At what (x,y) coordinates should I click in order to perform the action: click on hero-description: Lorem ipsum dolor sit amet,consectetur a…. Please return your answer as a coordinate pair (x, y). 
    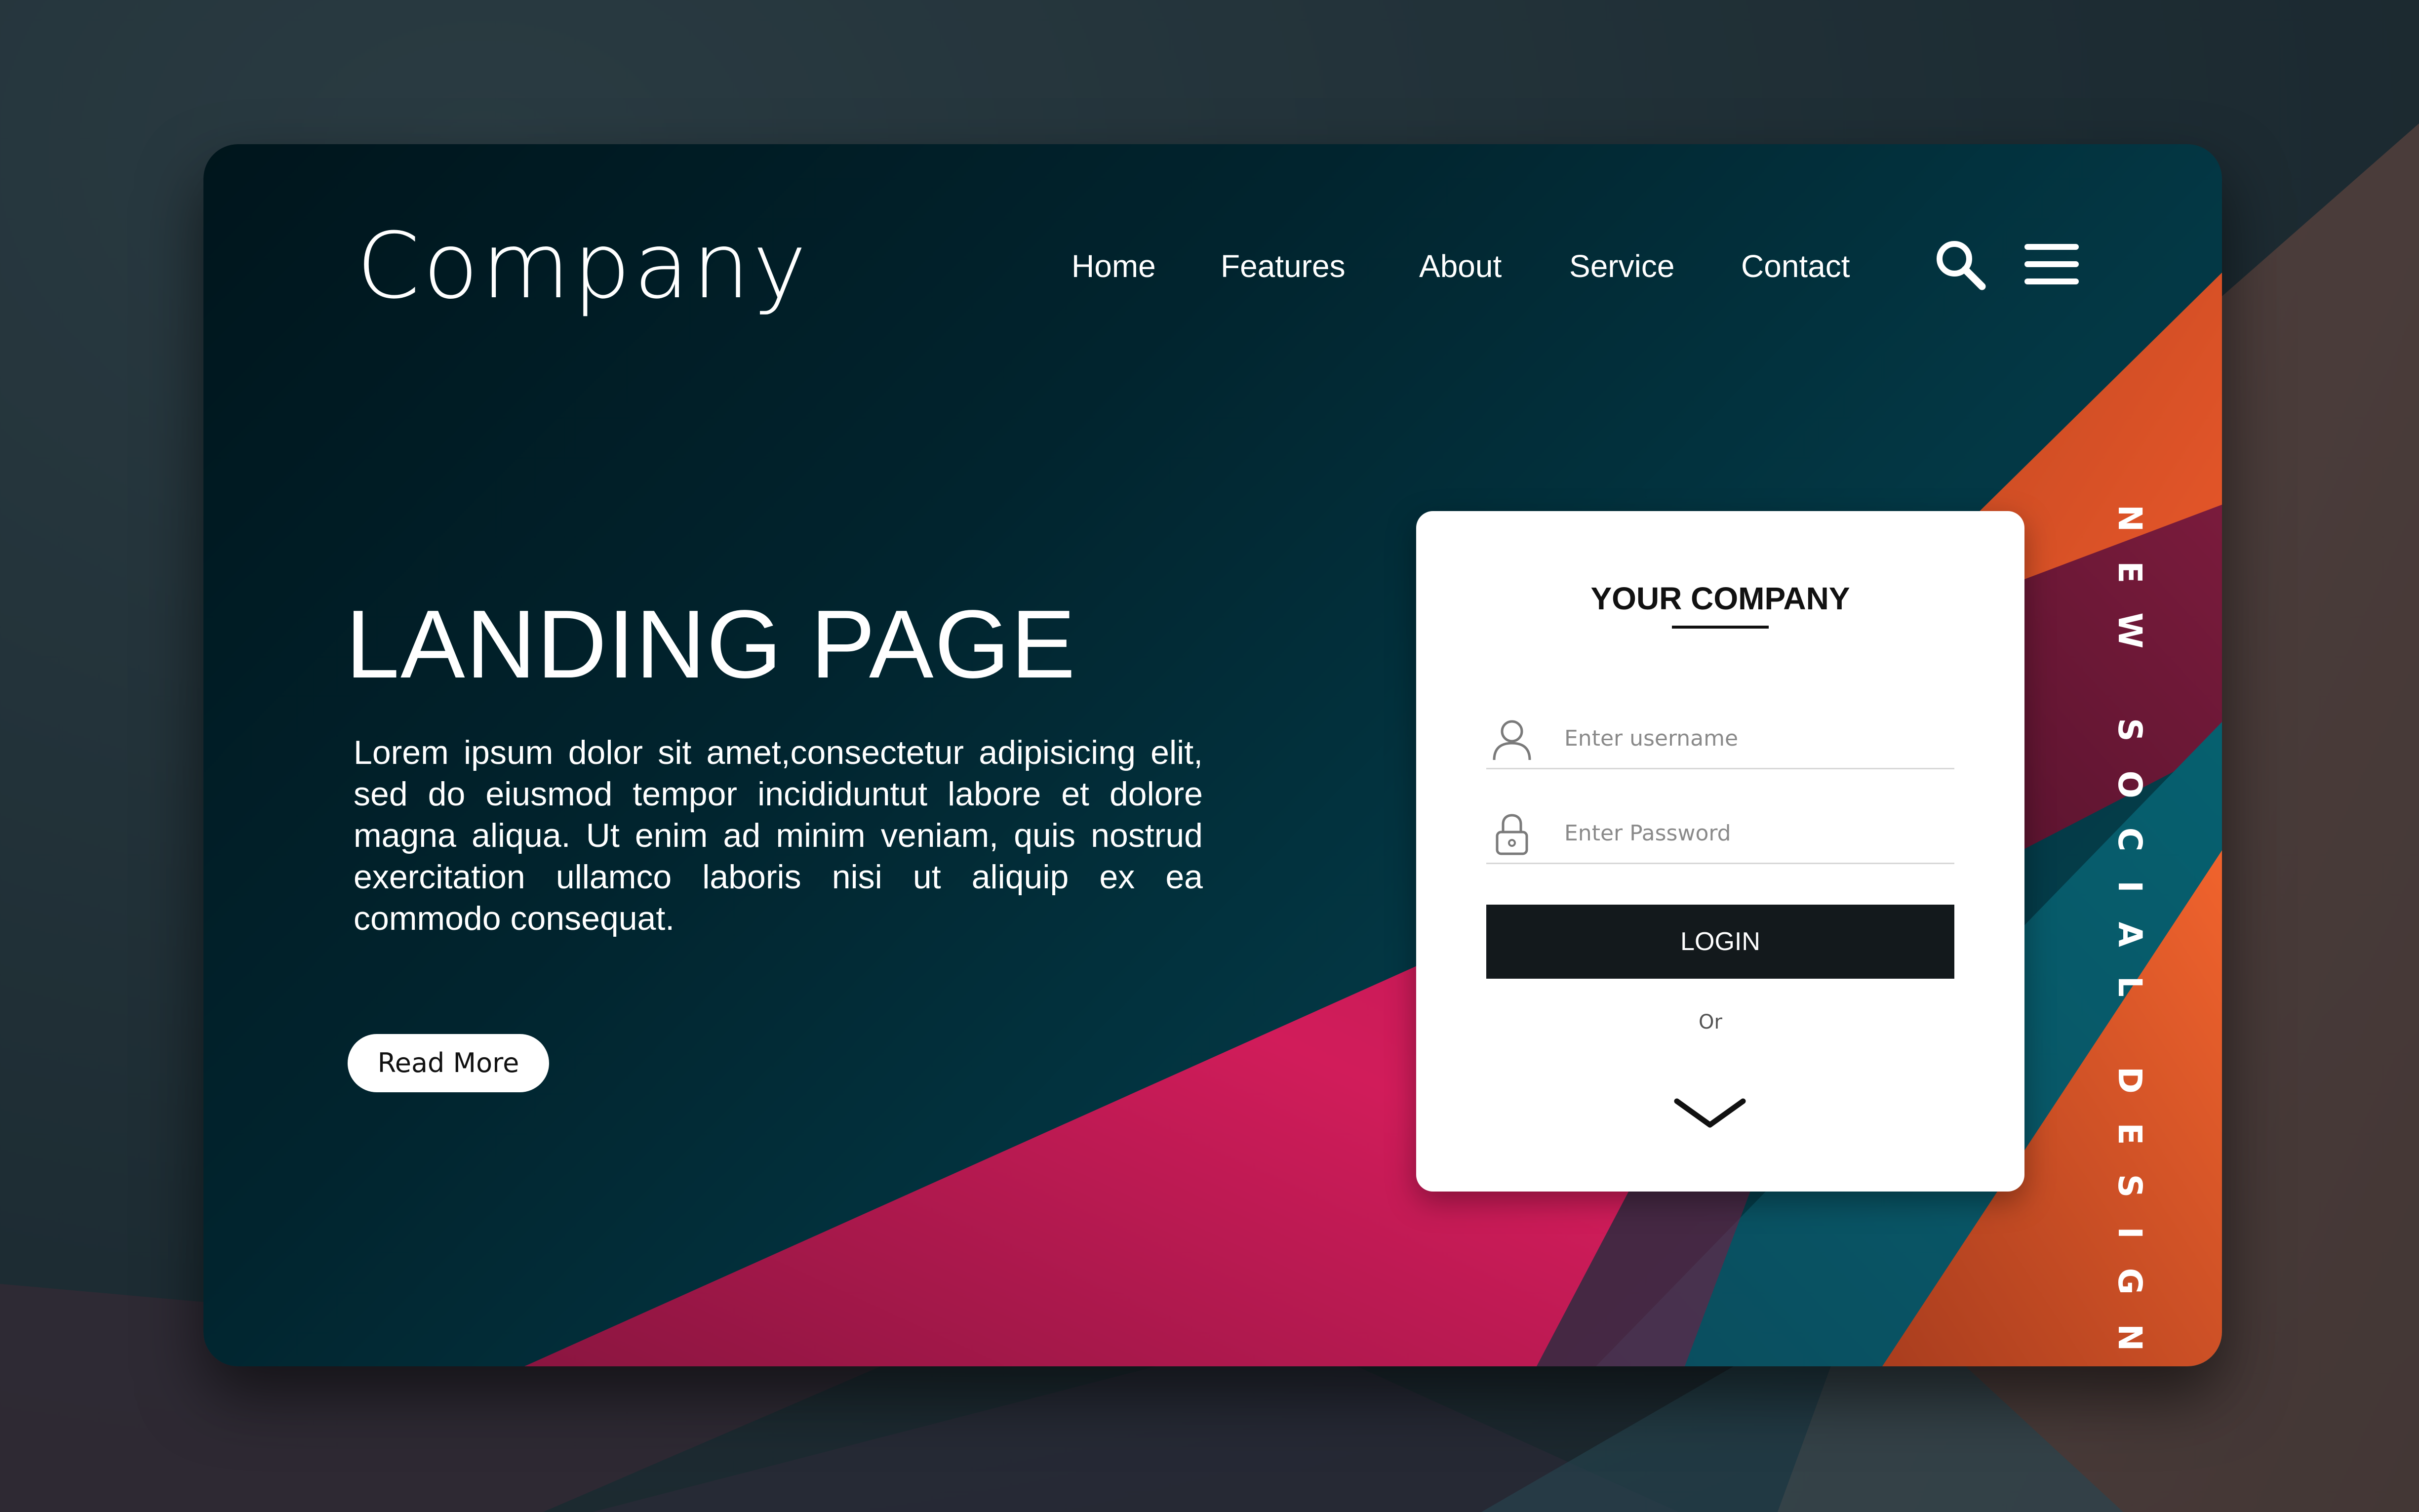
    Looking at the image, I should click on (778, 836).